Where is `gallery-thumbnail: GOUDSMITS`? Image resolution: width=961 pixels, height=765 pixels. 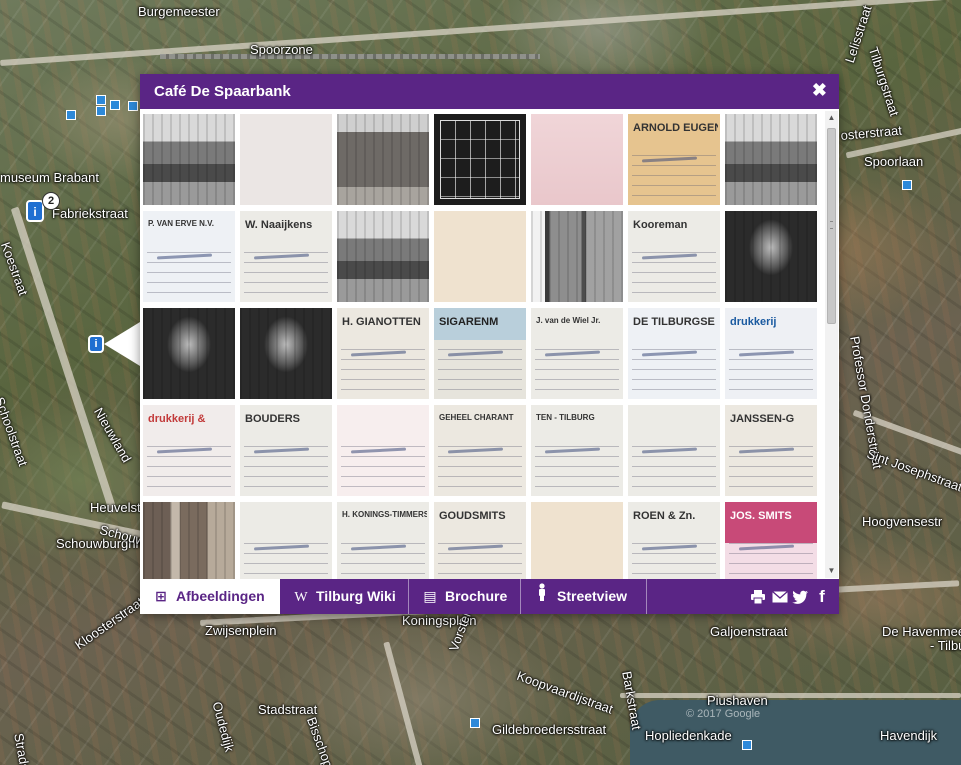
gallery-thumbnail: GOUDSMITS is located at coordinates (480, 540).